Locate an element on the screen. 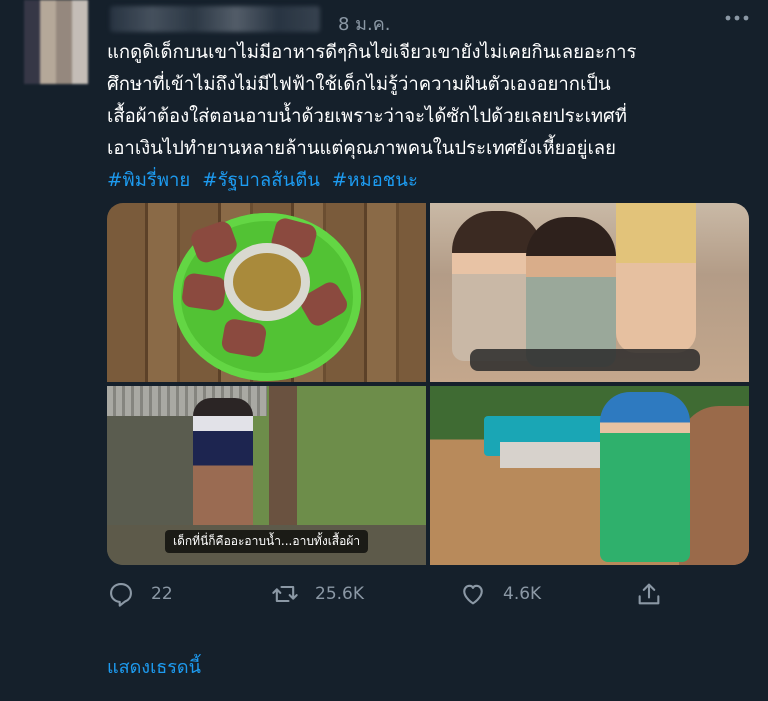 This screenshot has height=701, width=768. curry is located at coordinates (267, 282).